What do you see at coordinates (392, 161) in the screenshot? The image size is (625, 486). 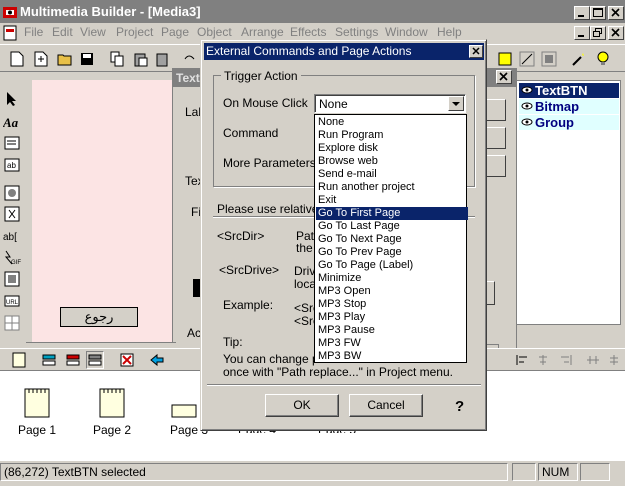 I see `dropdown-option: Browse web` at bounding box center [392, 161].